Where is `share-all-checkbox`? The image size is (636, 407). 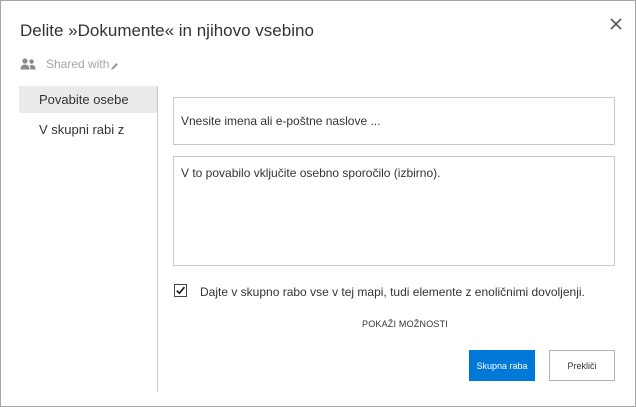
share-all-checkbox is located at coordinates (180, 290).